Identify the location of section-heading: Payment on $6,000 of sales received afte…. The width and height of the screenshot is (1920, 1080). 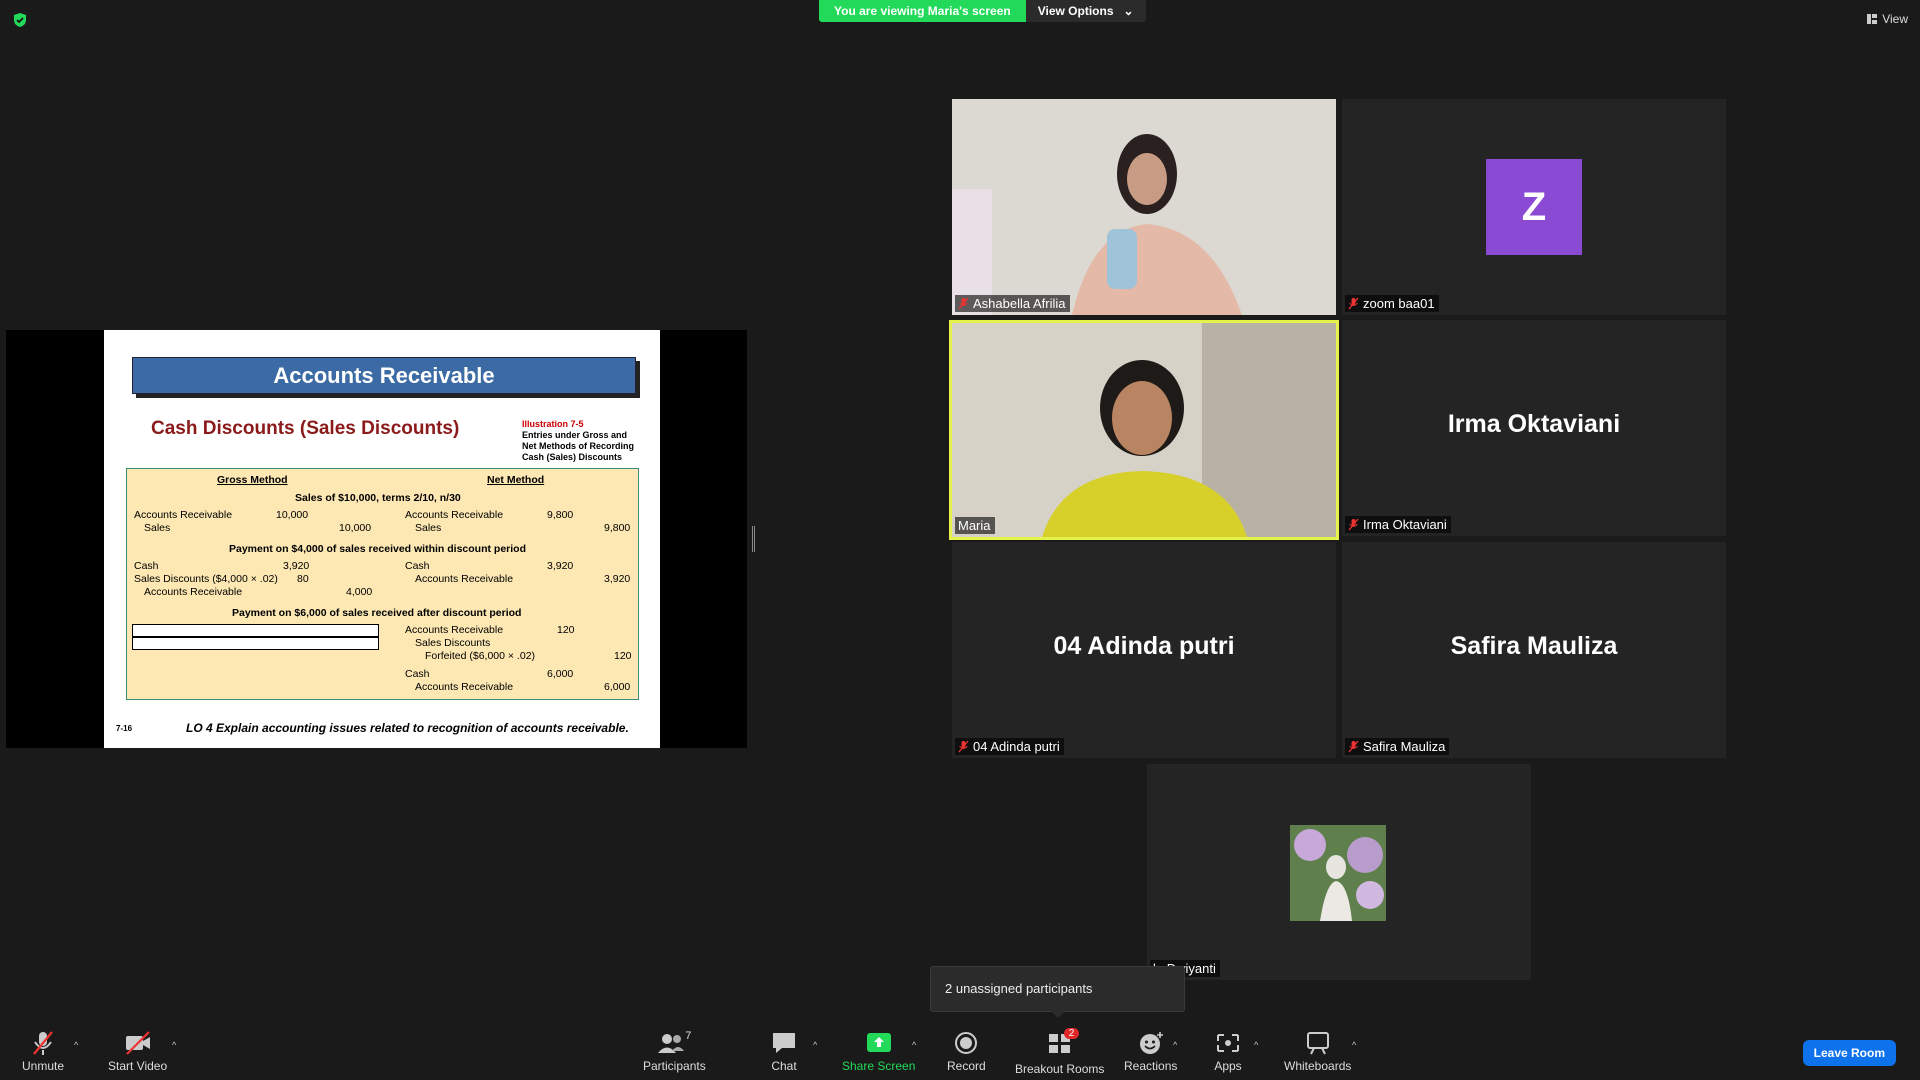
(377, 613).